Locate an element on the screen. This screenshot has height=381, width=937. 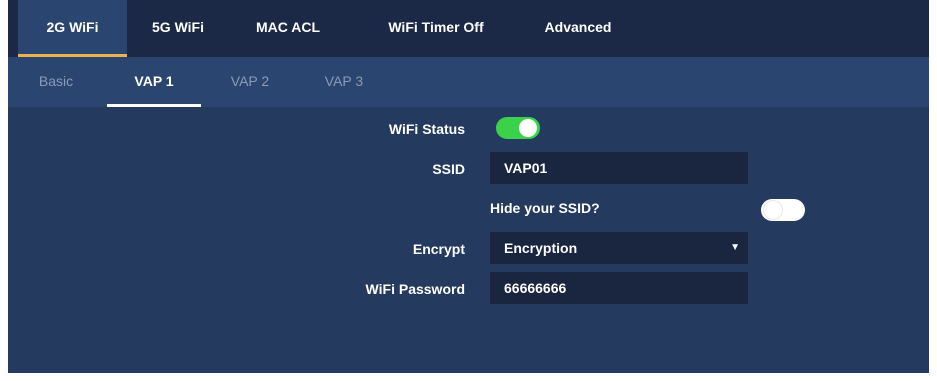
tab-vap-1: VAP 1 is located at coordinates (154, 82).